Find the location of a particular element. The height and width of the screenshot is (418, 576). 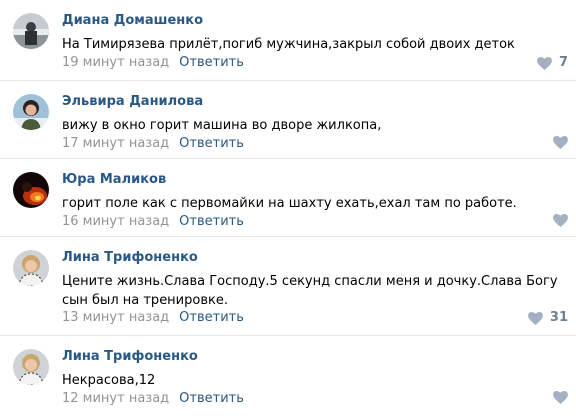

like-count: 7 is located at coordinates (563, 62).